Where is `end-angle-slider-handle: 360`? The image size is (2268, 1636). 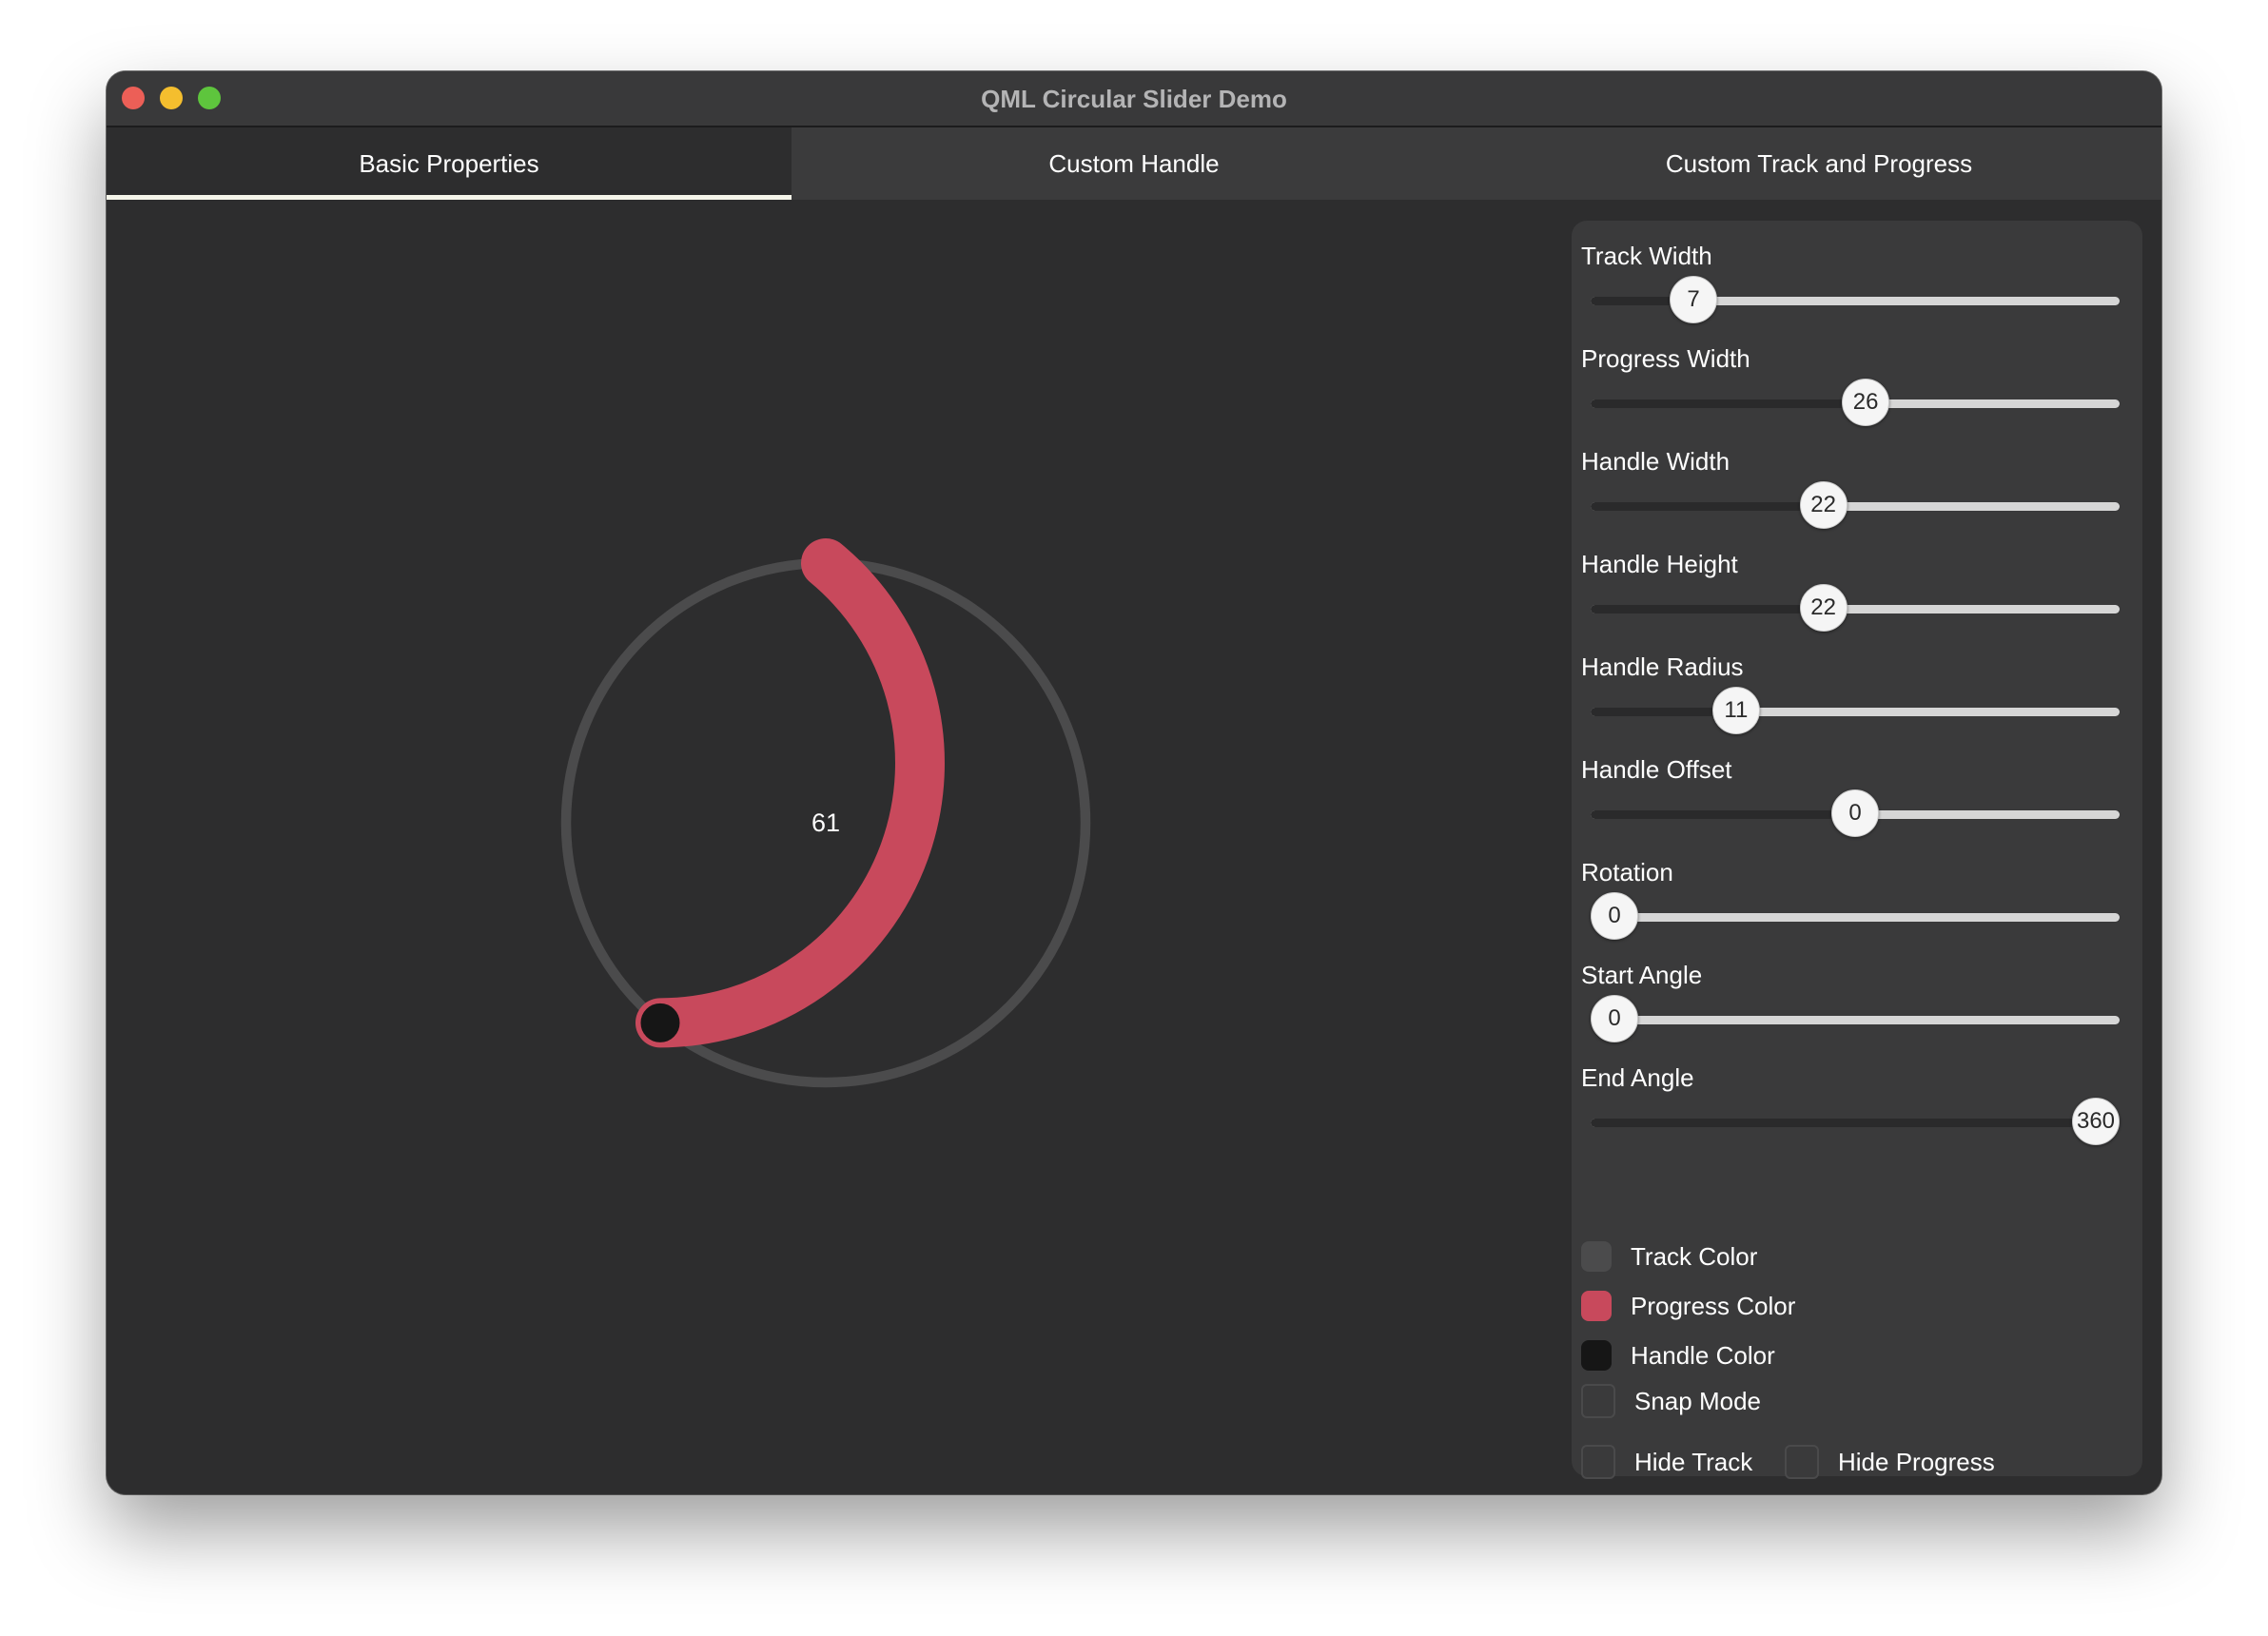 end-angle-slider-handle: 360 is located at coordinates (2096, 1122).